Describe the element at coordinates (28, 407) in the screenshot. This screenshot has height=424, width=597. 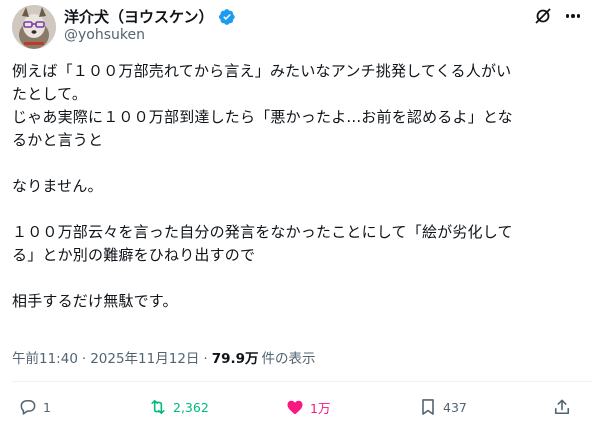
I see `reply-icon` at that location.